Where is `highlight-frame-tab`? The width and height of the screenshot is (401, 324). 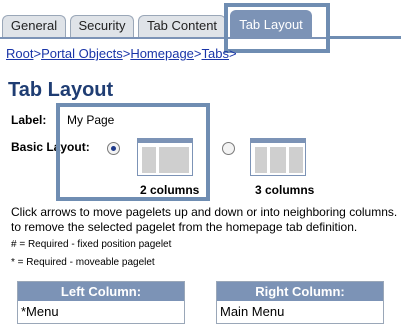
highlight-frame-tab is located at coordinates (277, 28).